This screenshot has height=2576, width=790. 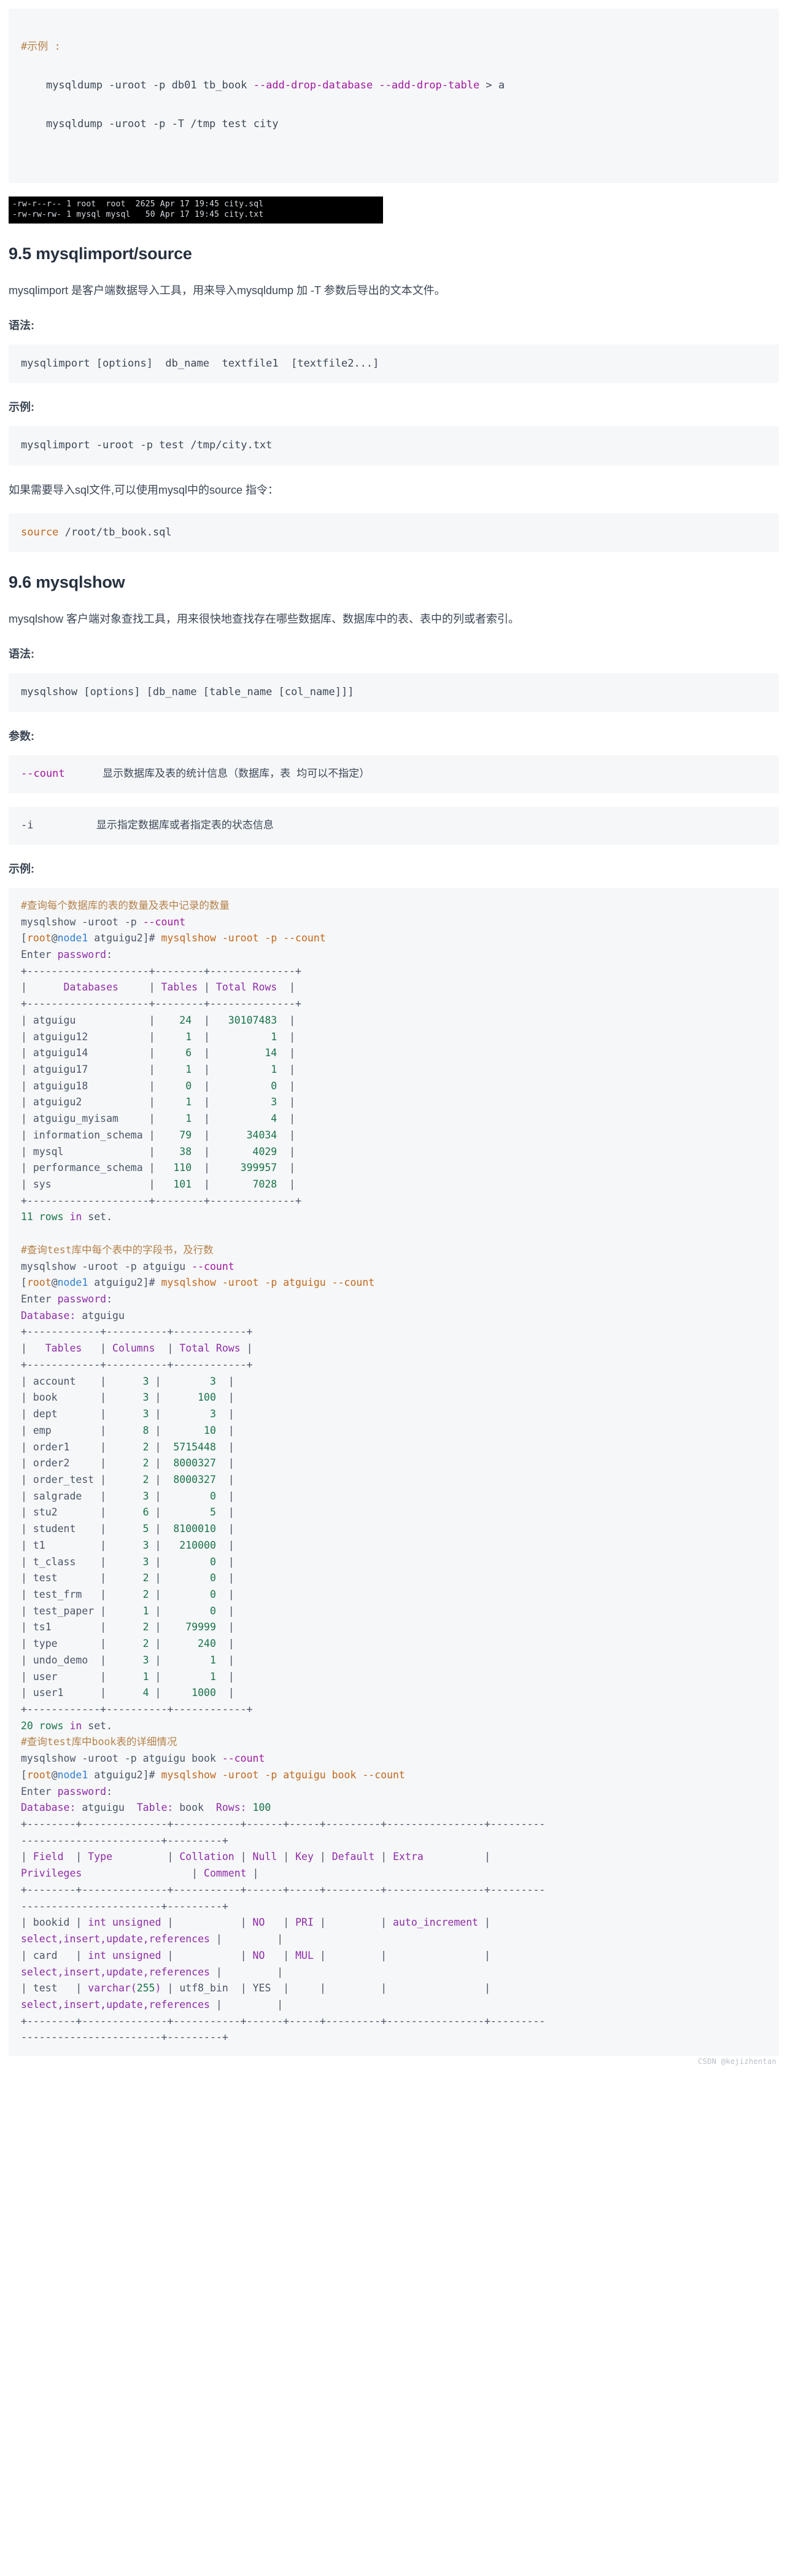 I want to click on code-comment: #示例 :, so click(x=41, y=47).